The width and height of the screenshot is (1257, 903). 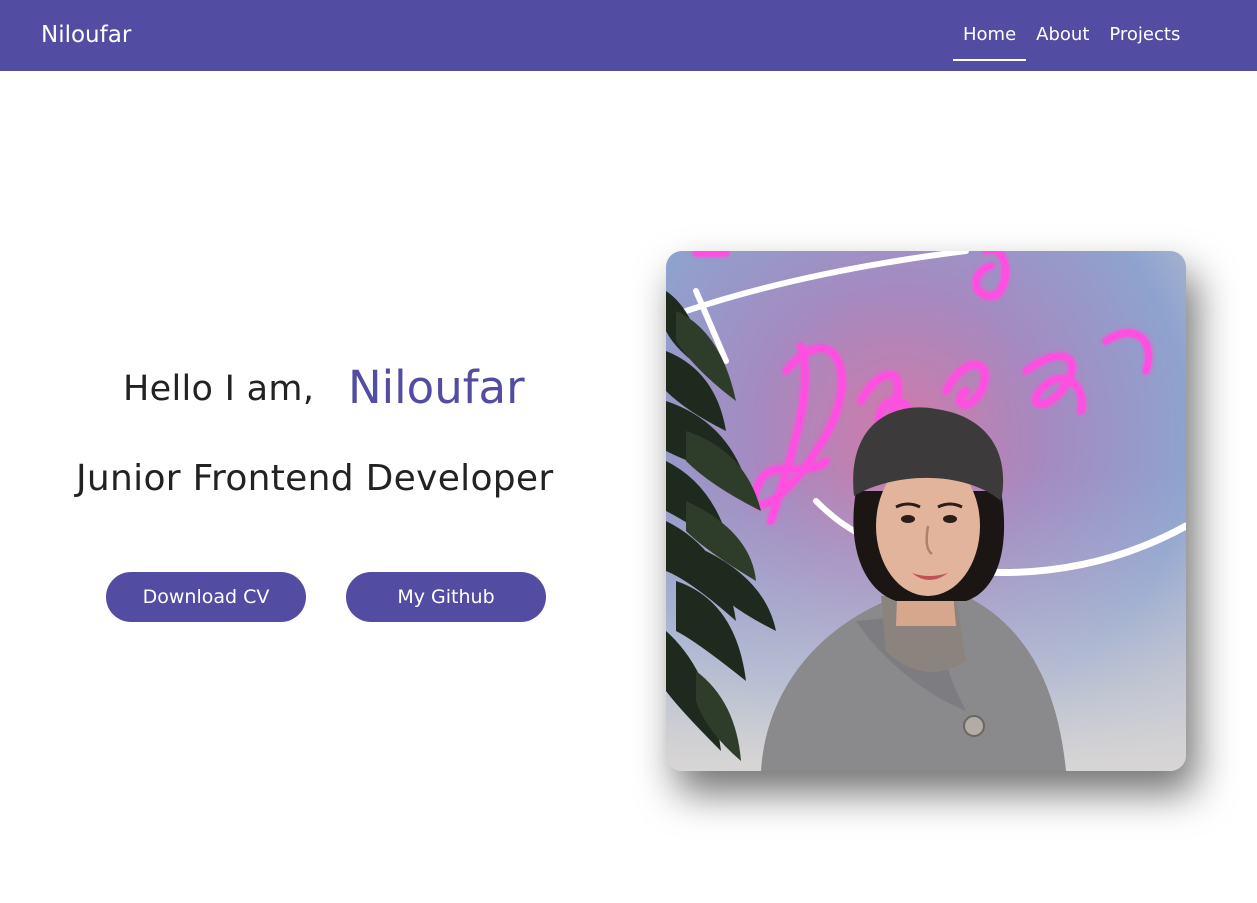 What do you see at coordinates (1062, 22) in the screenshot?
I see `nav-link-about: About` at bounding box center [1062, 22].